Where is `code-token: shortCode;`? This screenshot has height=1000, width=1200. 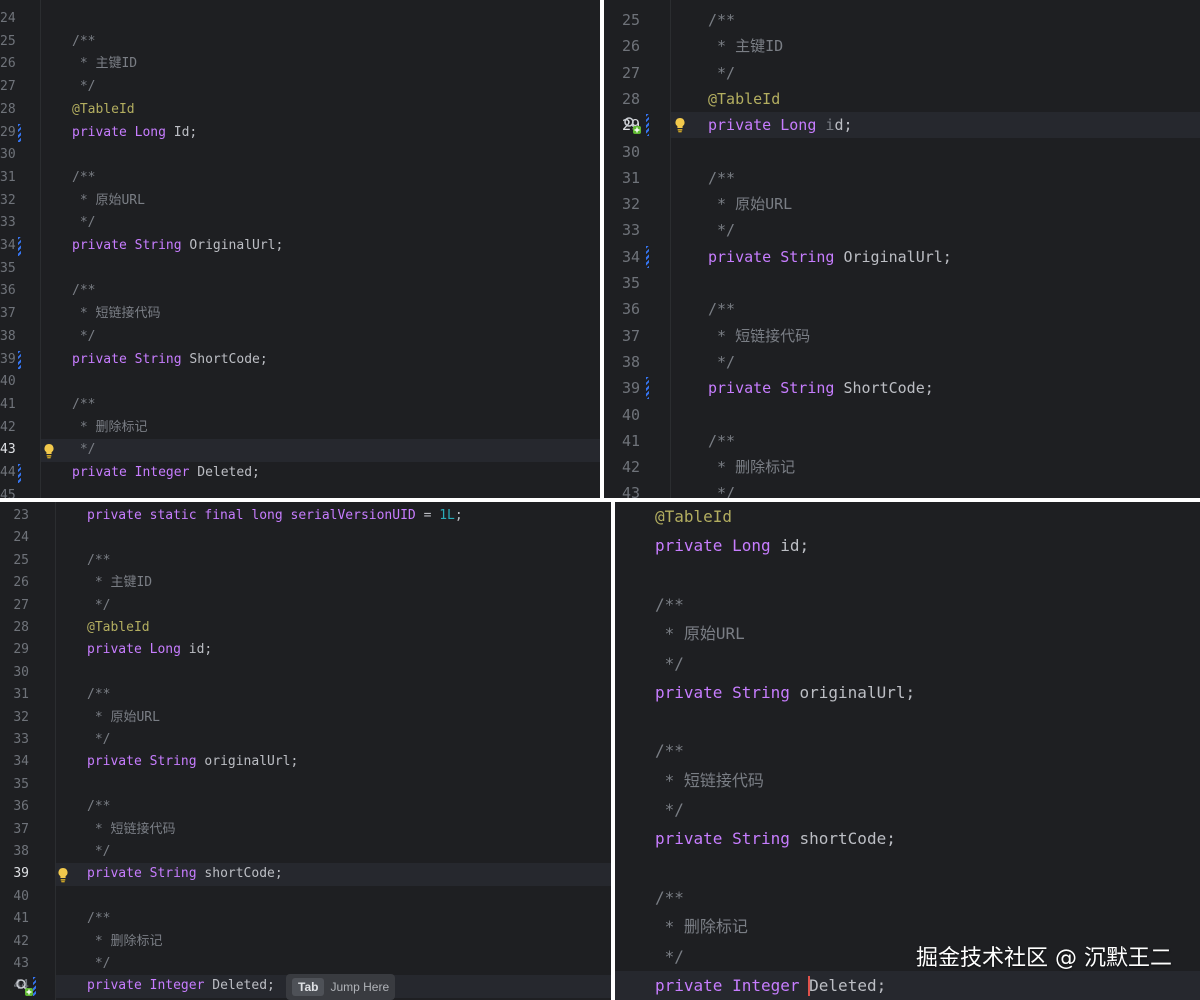 code-token: shortCode; is located at coordinates (239, 874).